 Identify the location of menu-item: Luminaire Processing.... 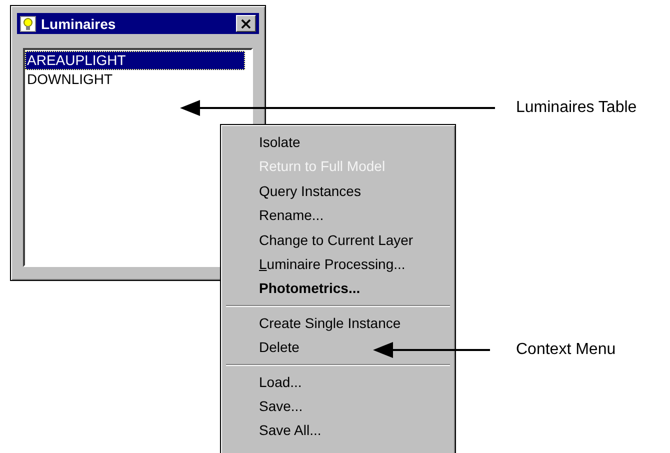
(332, 264).